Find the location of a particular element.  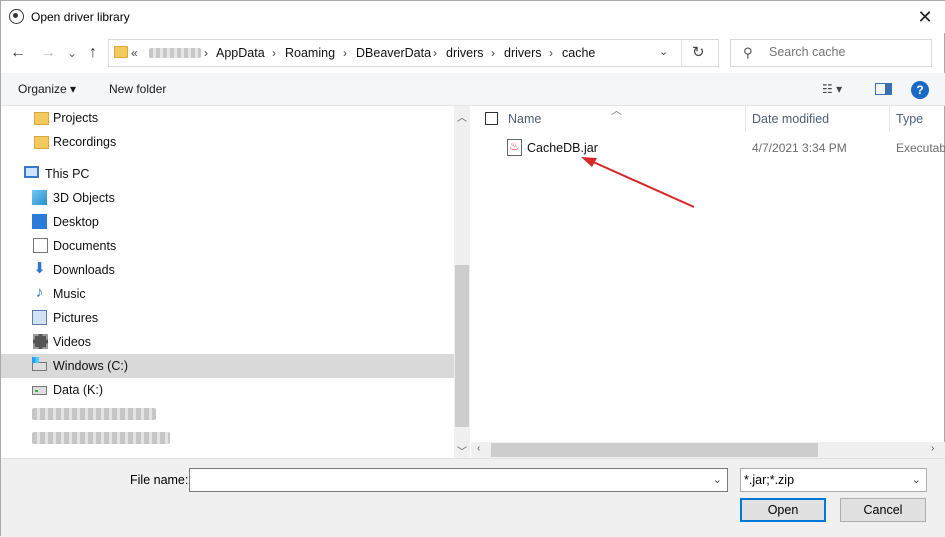

scroll-right-icon: › is located at coordinates (932, 448).